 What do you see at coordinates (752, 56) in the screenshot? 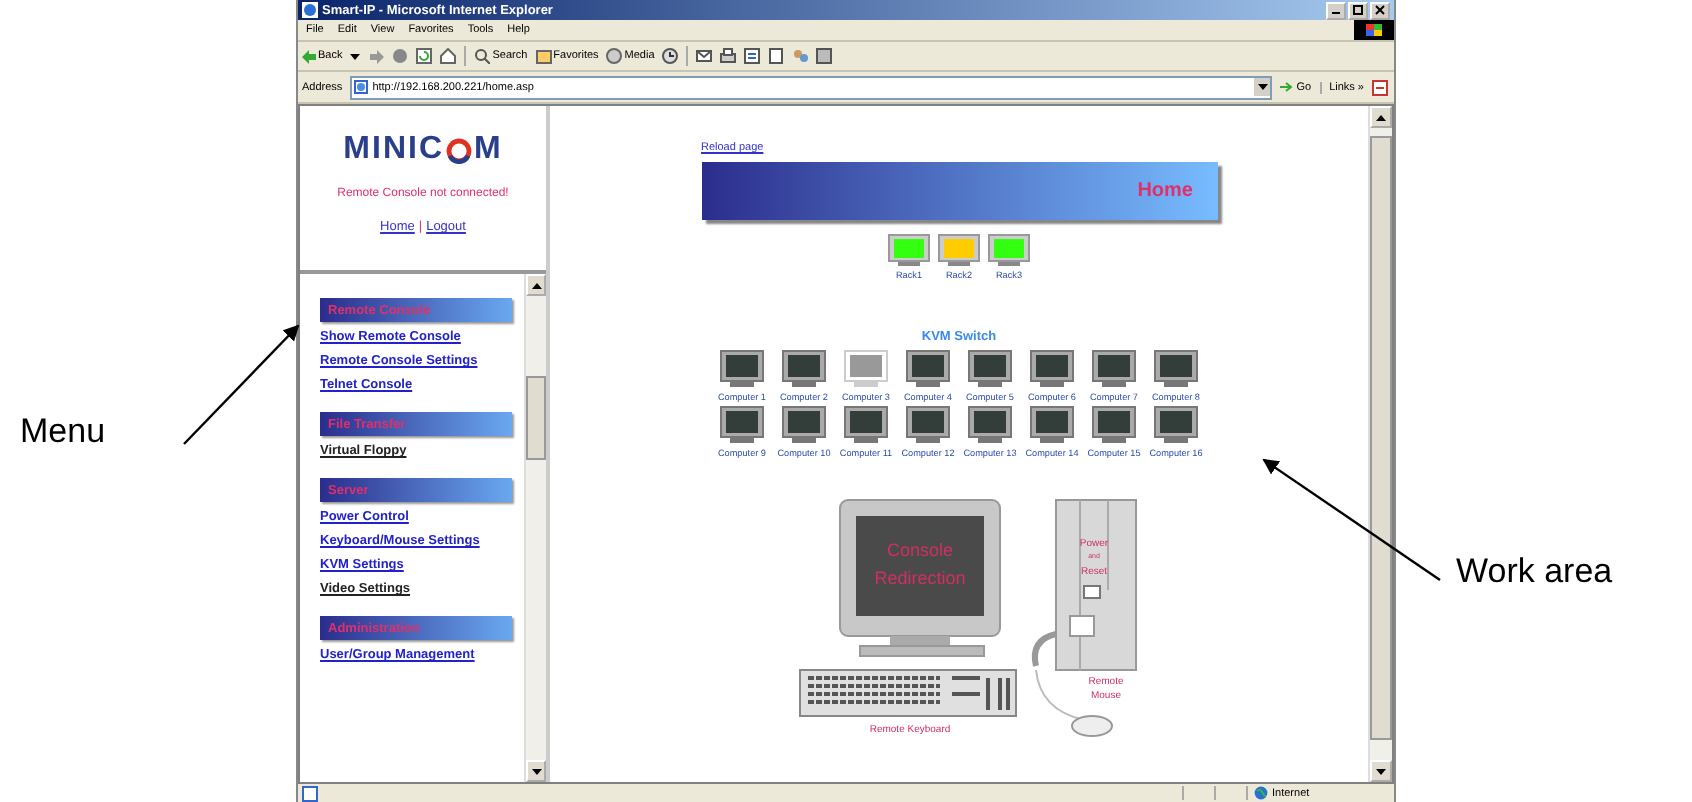
I see `edit-icon` at bounding box center [752, 56].